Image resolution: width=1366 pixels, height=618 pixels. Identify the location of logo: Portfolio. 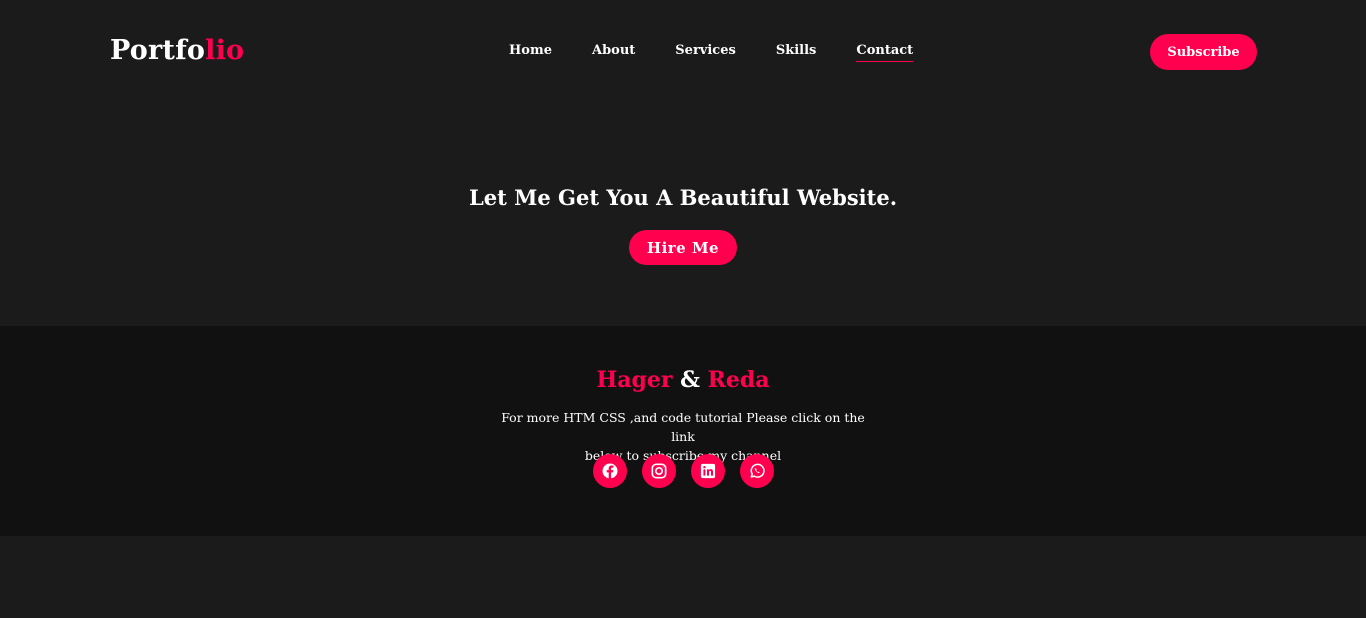
(177, 51).